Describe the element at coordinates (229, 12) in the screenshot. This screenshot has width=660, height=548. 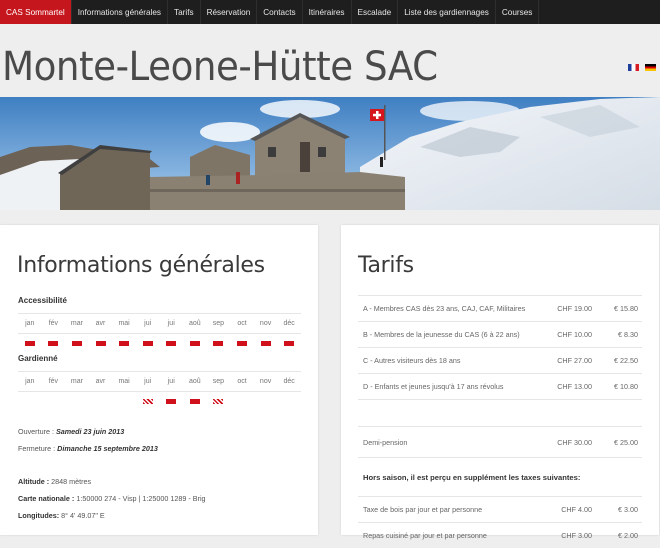
I see `nav-item-reservation: Réservation` at that location.